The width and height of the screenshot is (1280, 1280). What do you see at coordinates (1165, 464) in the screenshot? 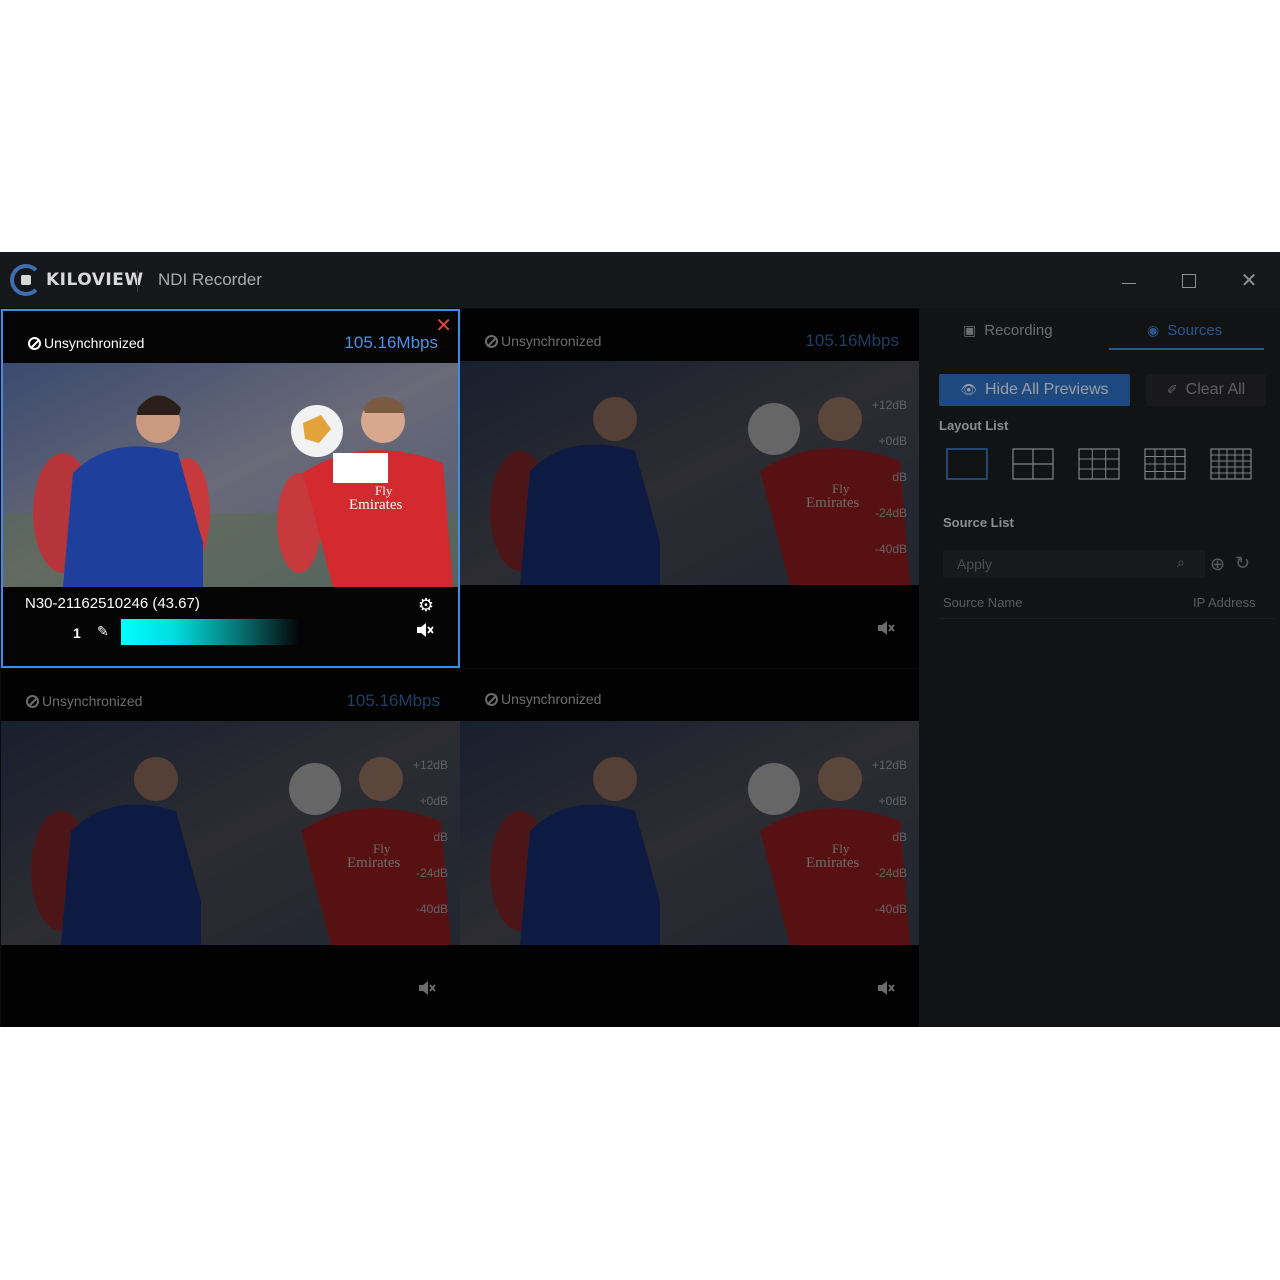
I see `layout-4x4-button` at bounding box center [1165, 464].